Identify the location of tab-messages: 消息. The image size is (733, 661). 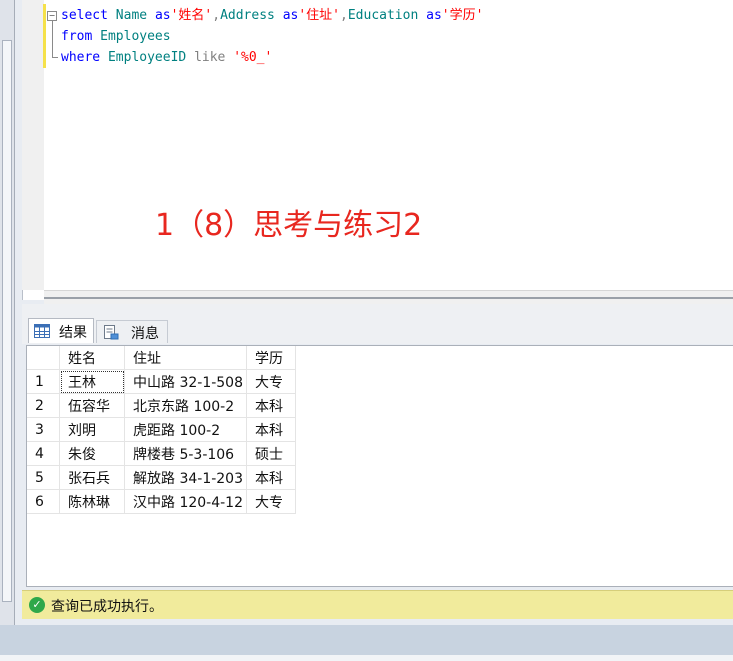
(132, 331).